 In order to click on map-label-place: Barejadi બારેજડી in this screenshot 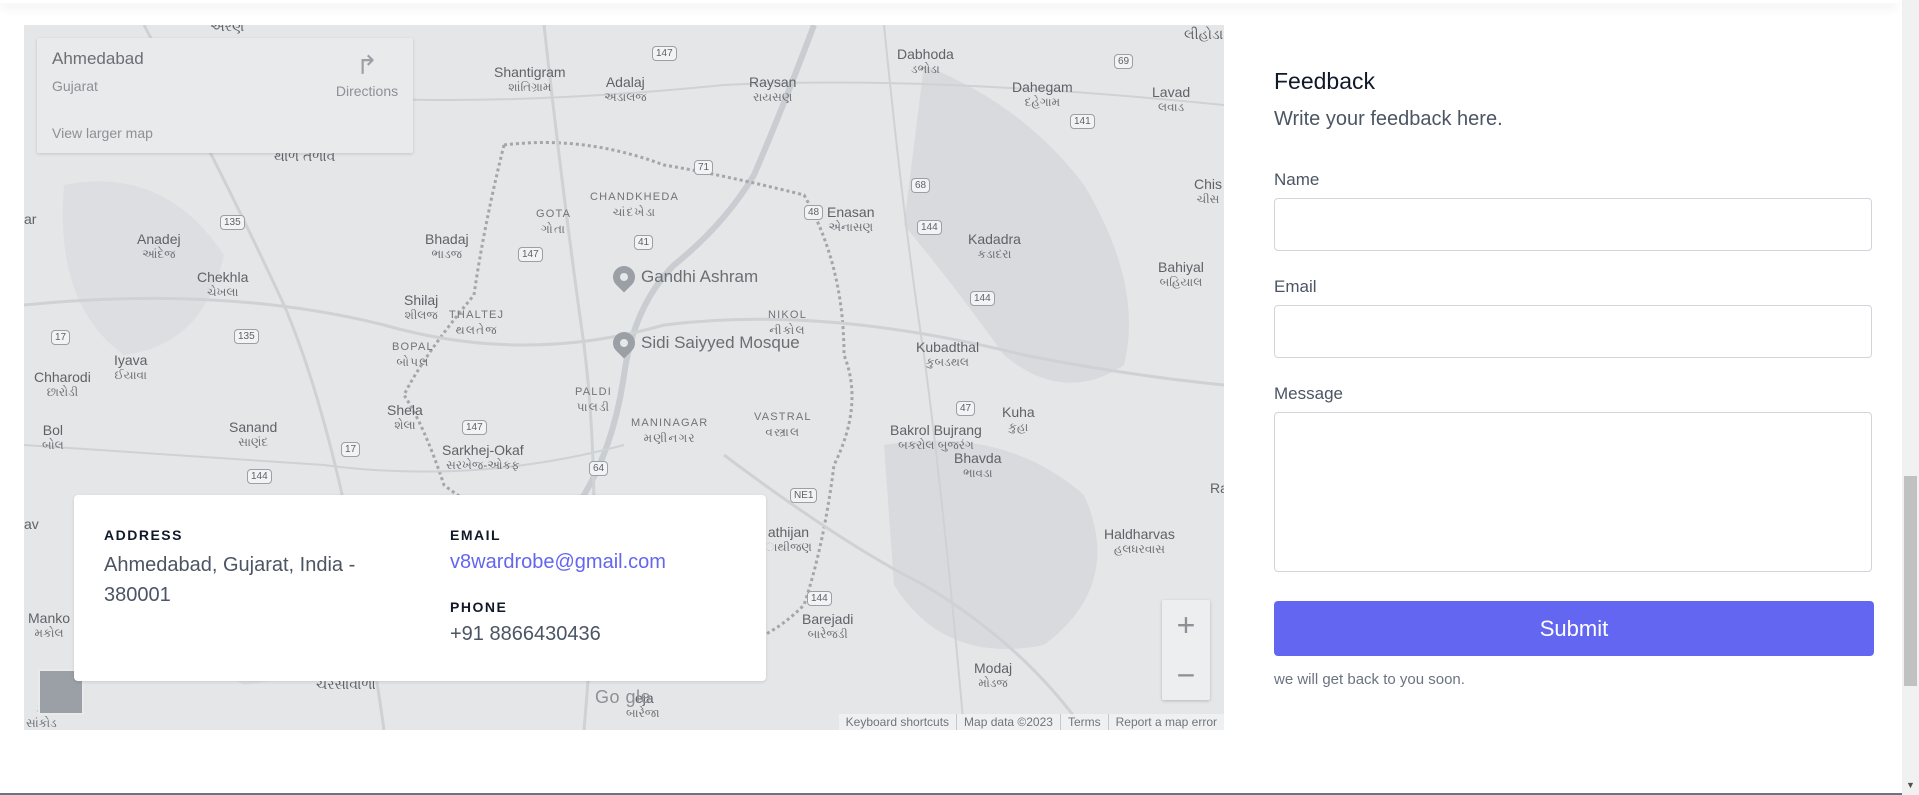, I will do `click(828, 626)`.